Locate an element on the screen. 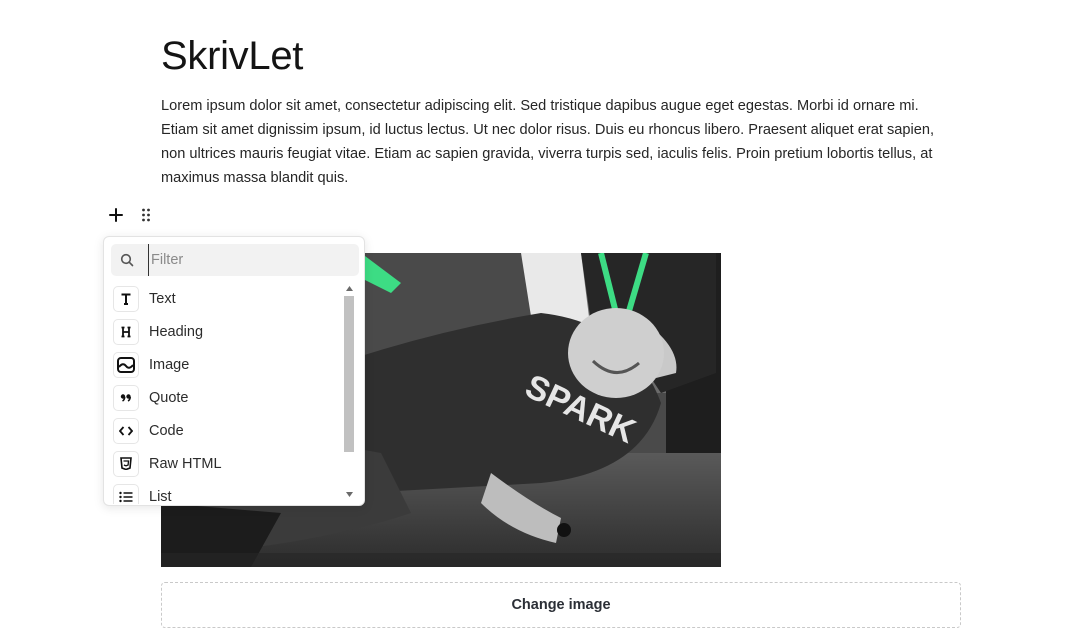 The height and width of the screenshot is (644, 1077). menu-item-list: List is located at coordinates (223, 492).